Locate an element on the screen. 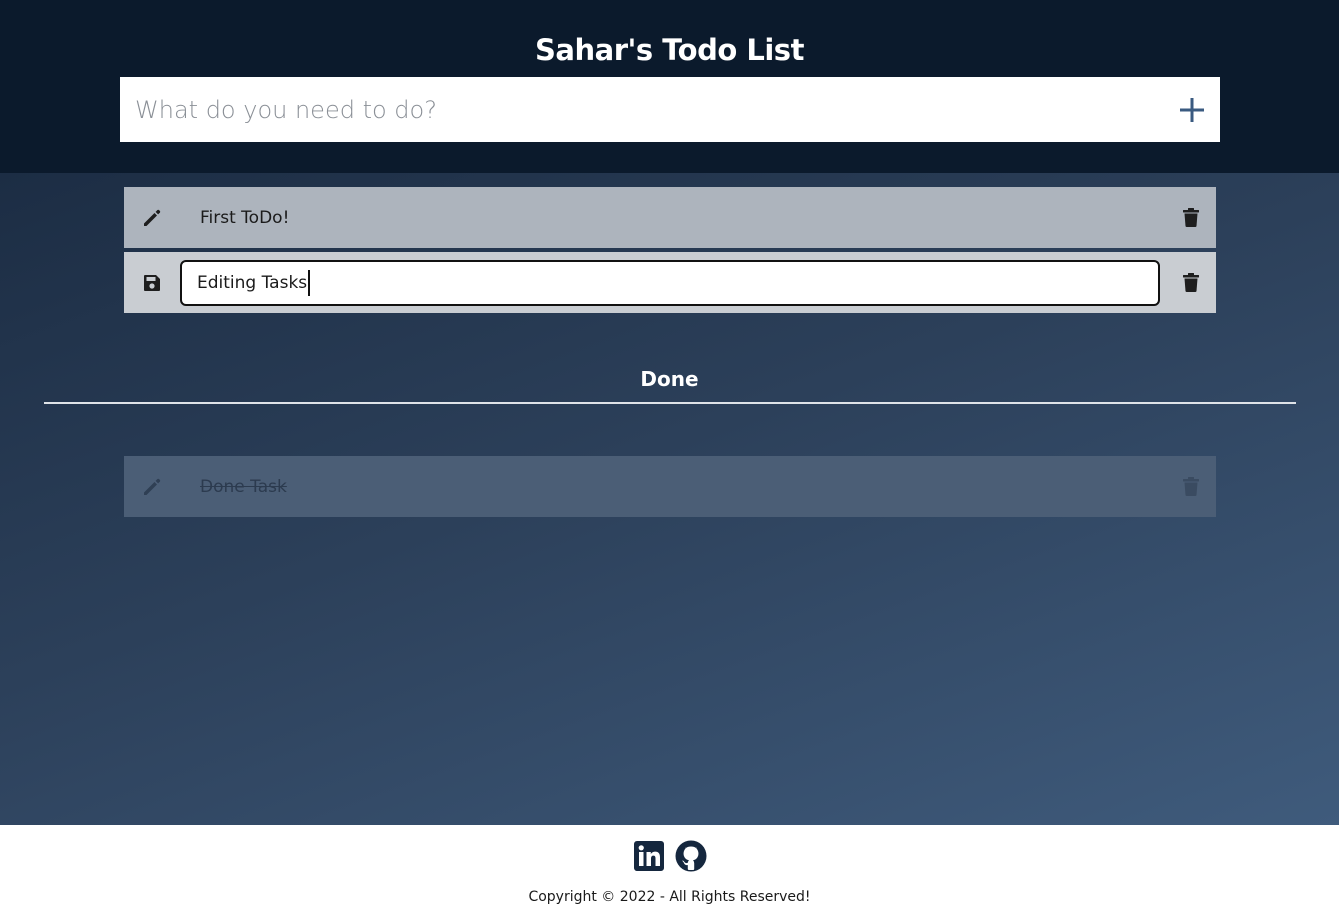 Image resolution: width=1339 pixels, height=920 pixels. github-link is located at coordinates (691, 856).